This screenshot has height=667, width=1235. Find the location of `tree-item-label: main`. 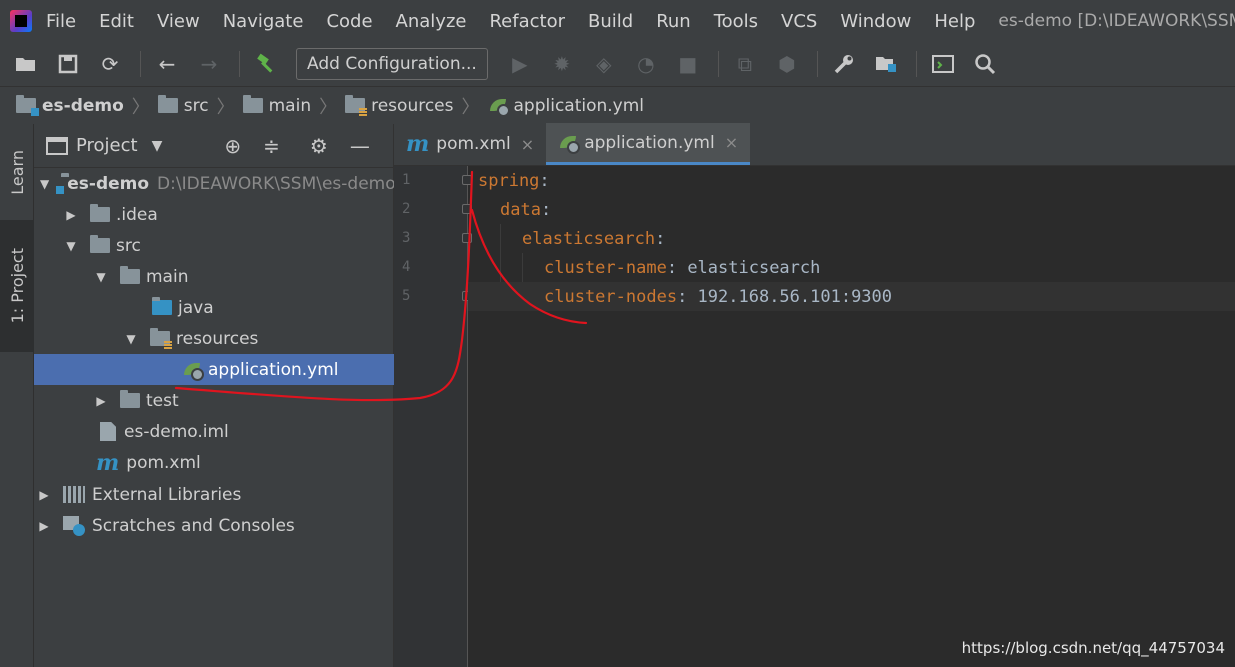

tree-item-label: main is located at coordinates (167, 276).